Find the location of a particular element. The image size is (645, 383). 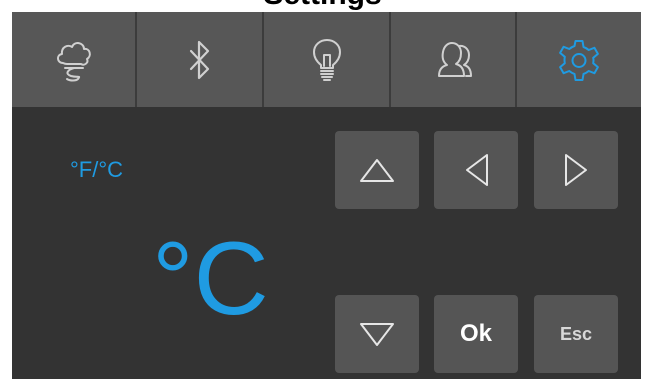

left-button is located at coordinates (476, 170).